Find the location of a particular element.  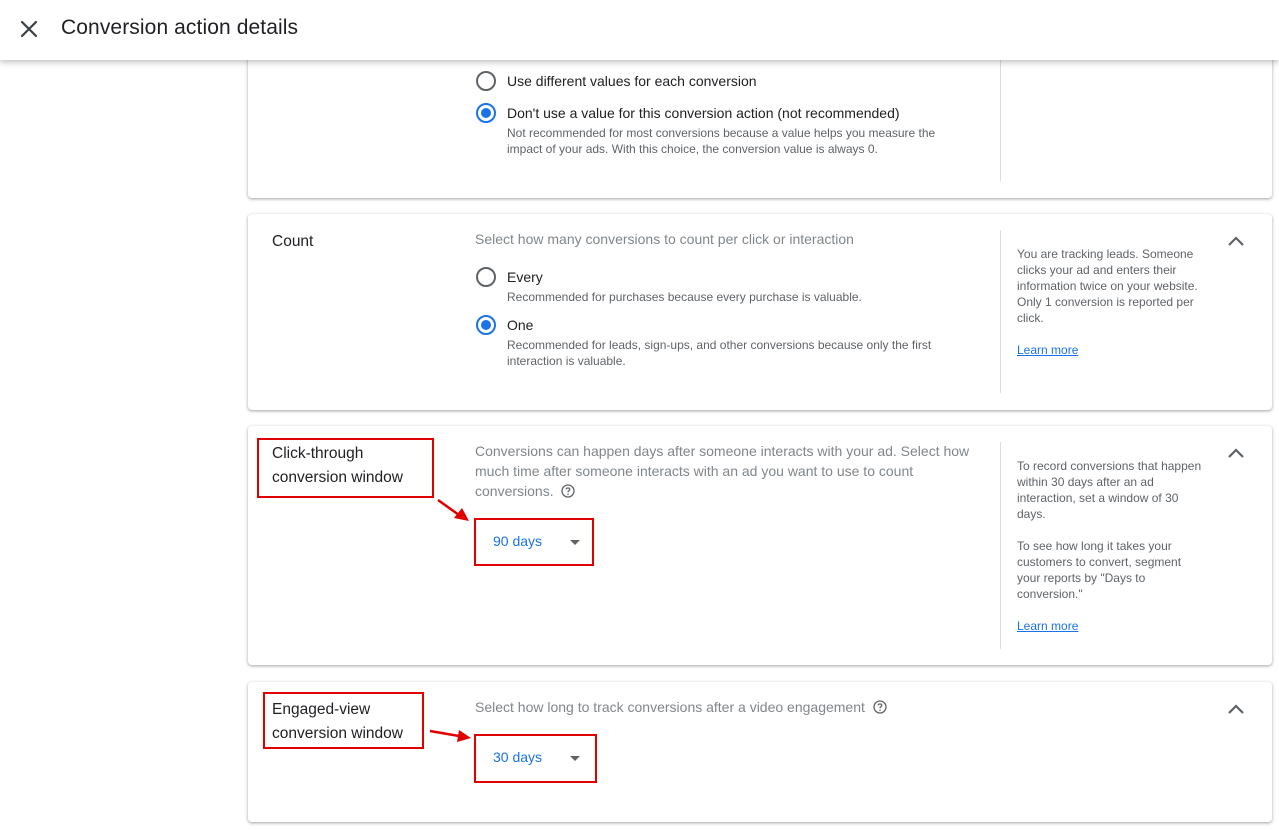

section-title-line: Engaged-view is located at coordinates (321, 709).